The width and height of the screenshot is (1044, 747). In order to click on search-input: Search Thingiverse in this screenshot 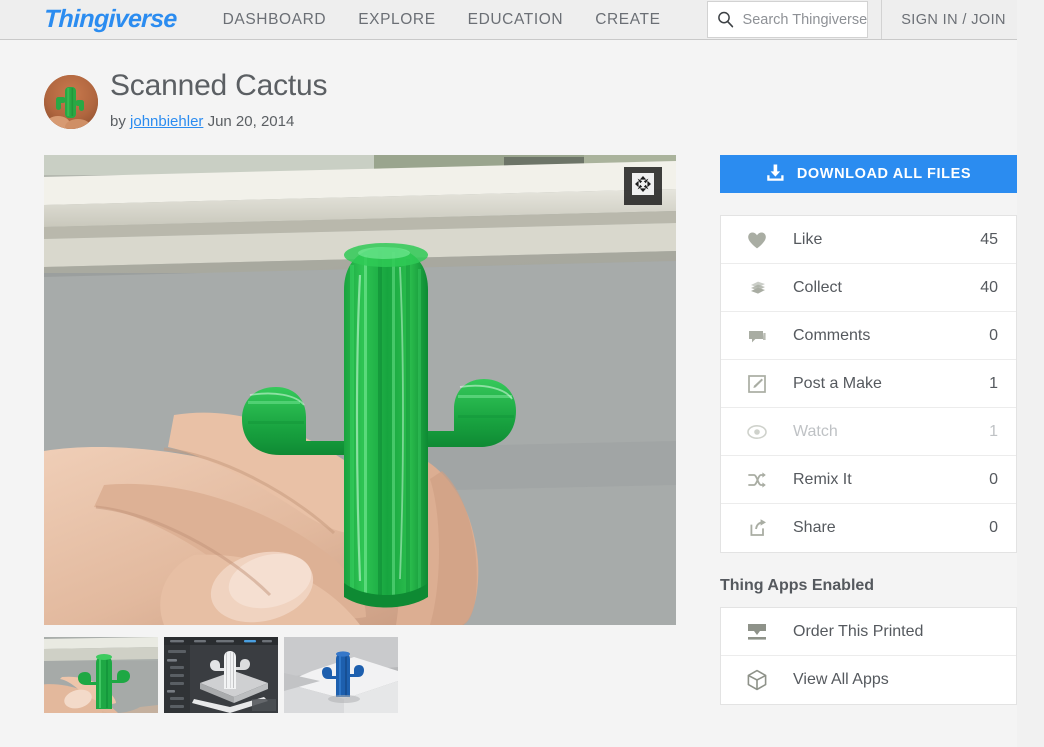, I will do `click(787, 19)`.